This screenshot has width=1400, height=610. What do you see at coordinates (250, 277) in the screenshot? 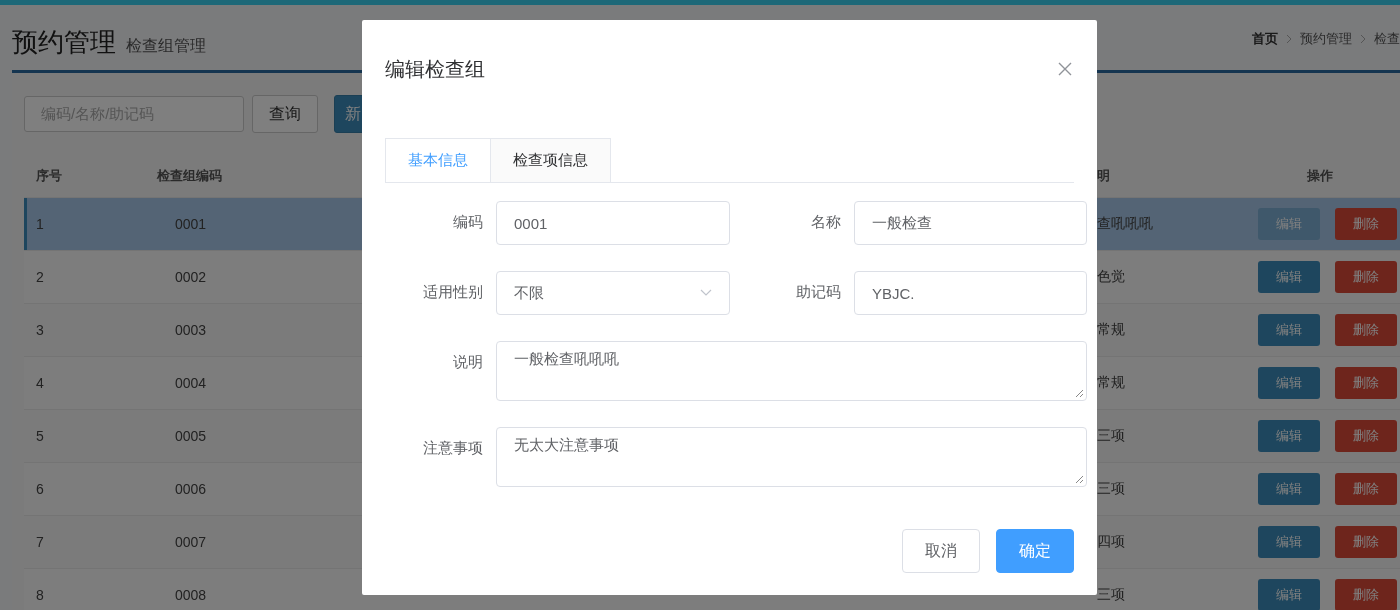
I see `table-cell: 0002` at bounding box center [250, 277].